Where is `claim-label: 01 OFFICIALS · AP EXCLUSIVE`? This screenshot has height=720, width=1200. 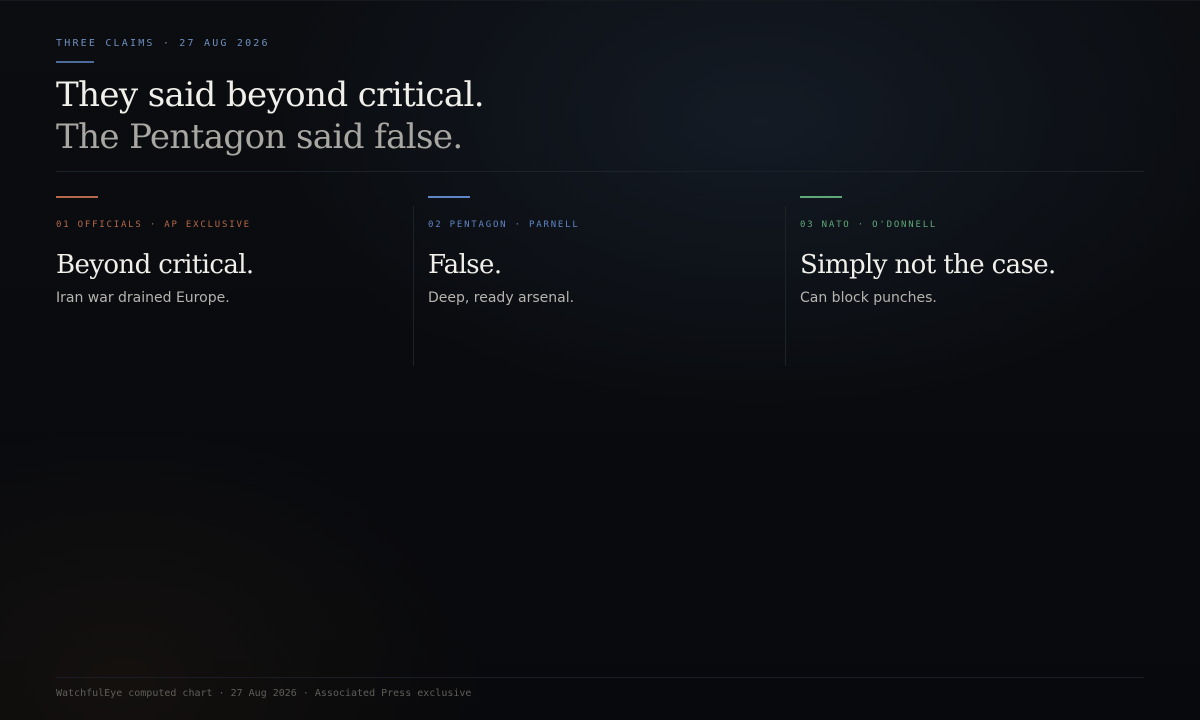
claim-label: 01 OFFICIALS · AP EXCLUSIVE is located at coordinates (153, 225).